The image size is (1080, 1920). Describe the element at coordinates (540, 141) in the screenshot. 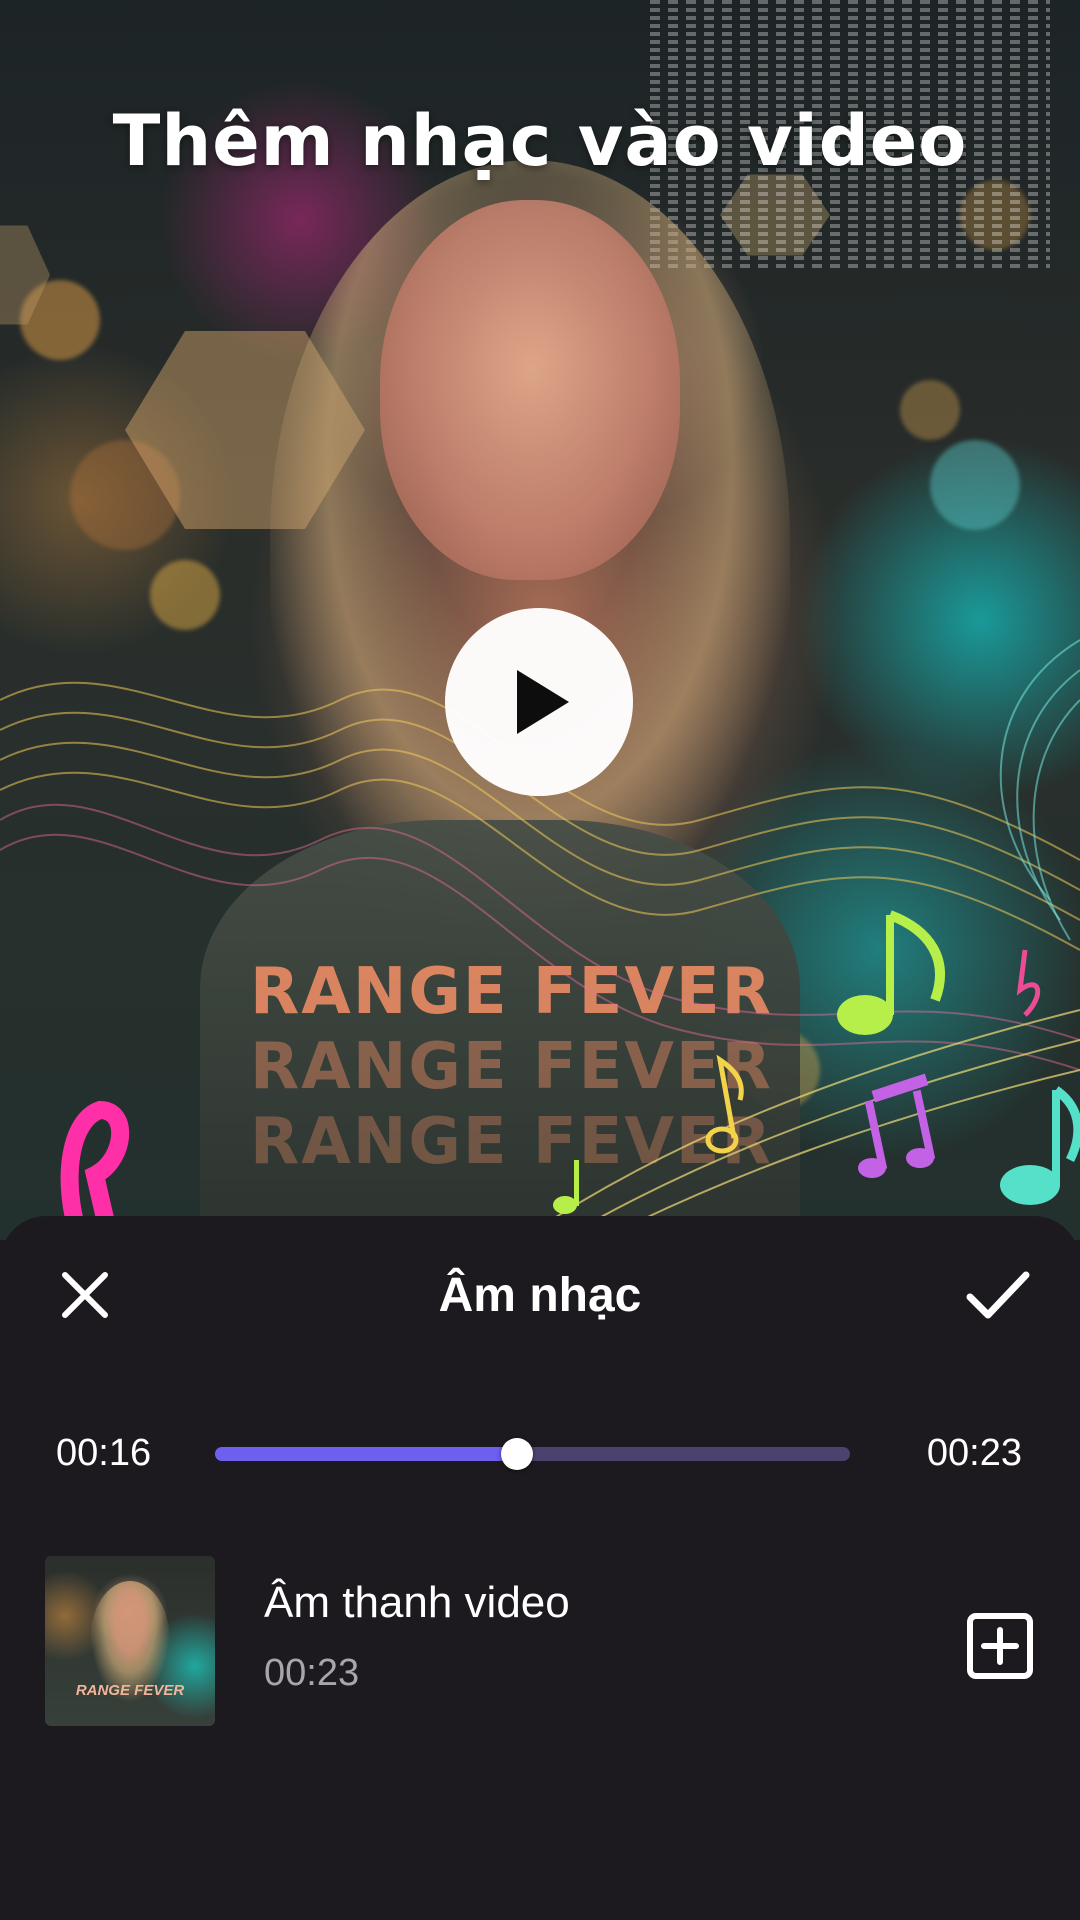

I see `promo-headline: Thêm nhạc vào video` at that location.